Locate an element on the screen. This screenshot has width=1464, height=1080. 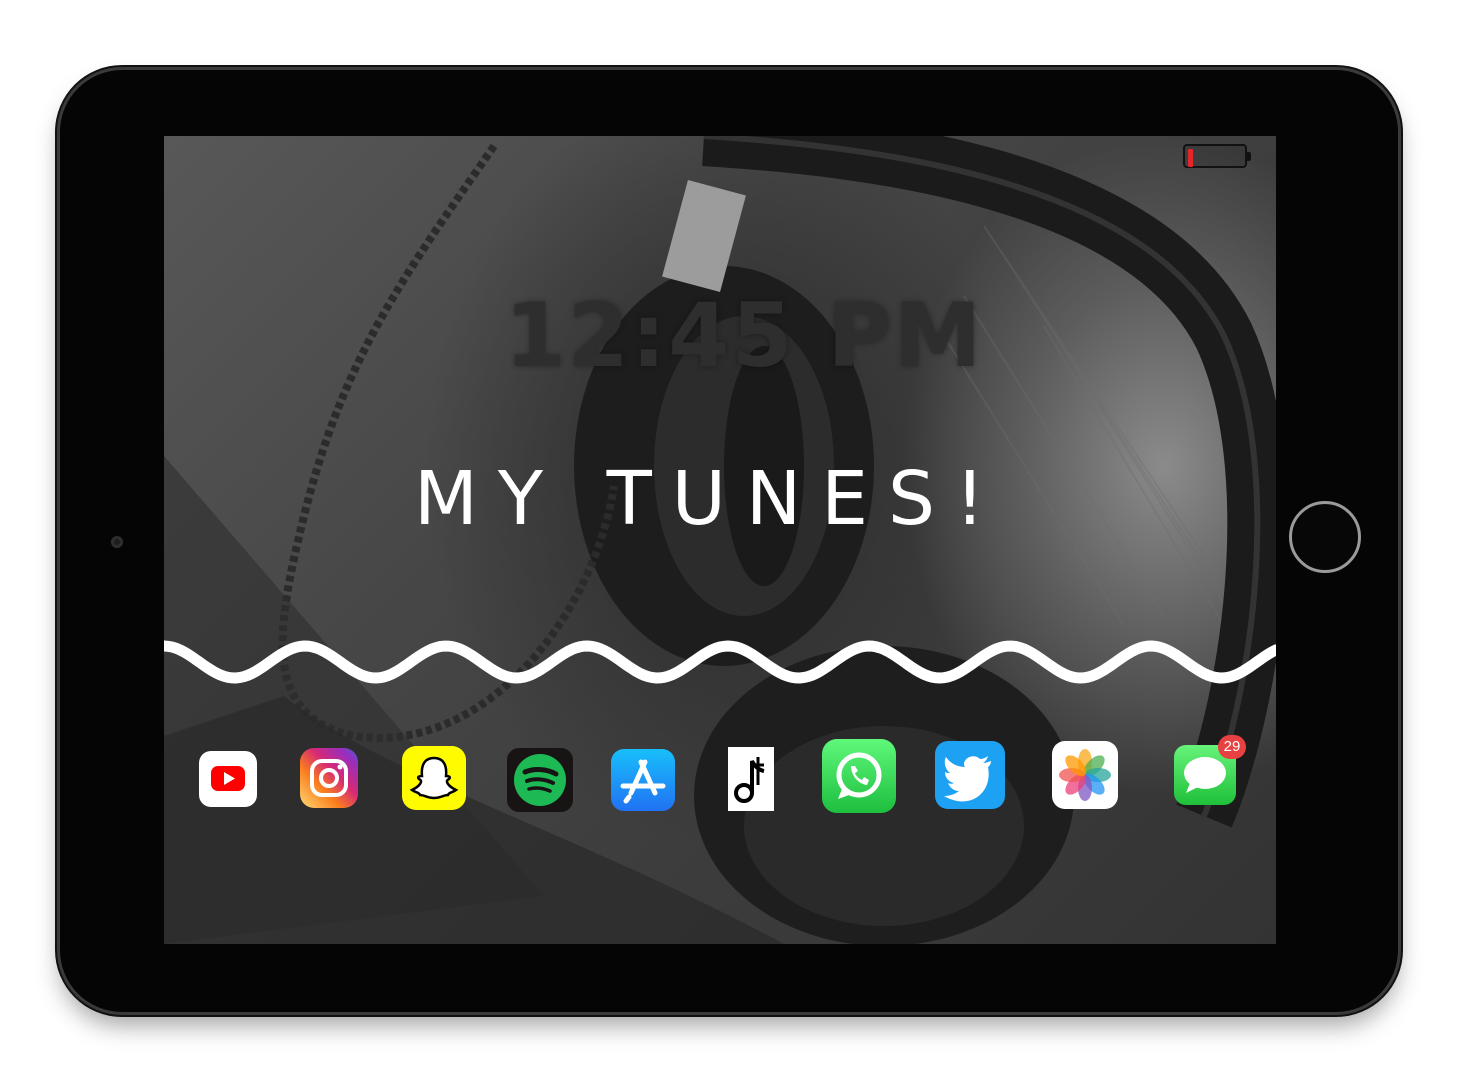
youtube-icon is located at coordinates (228, 779).